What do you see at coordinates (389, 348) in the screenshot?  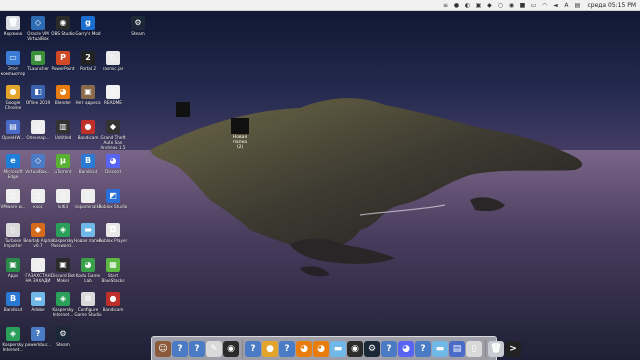 I see `help-icon-5: ?` at bounding box center [389, 348].